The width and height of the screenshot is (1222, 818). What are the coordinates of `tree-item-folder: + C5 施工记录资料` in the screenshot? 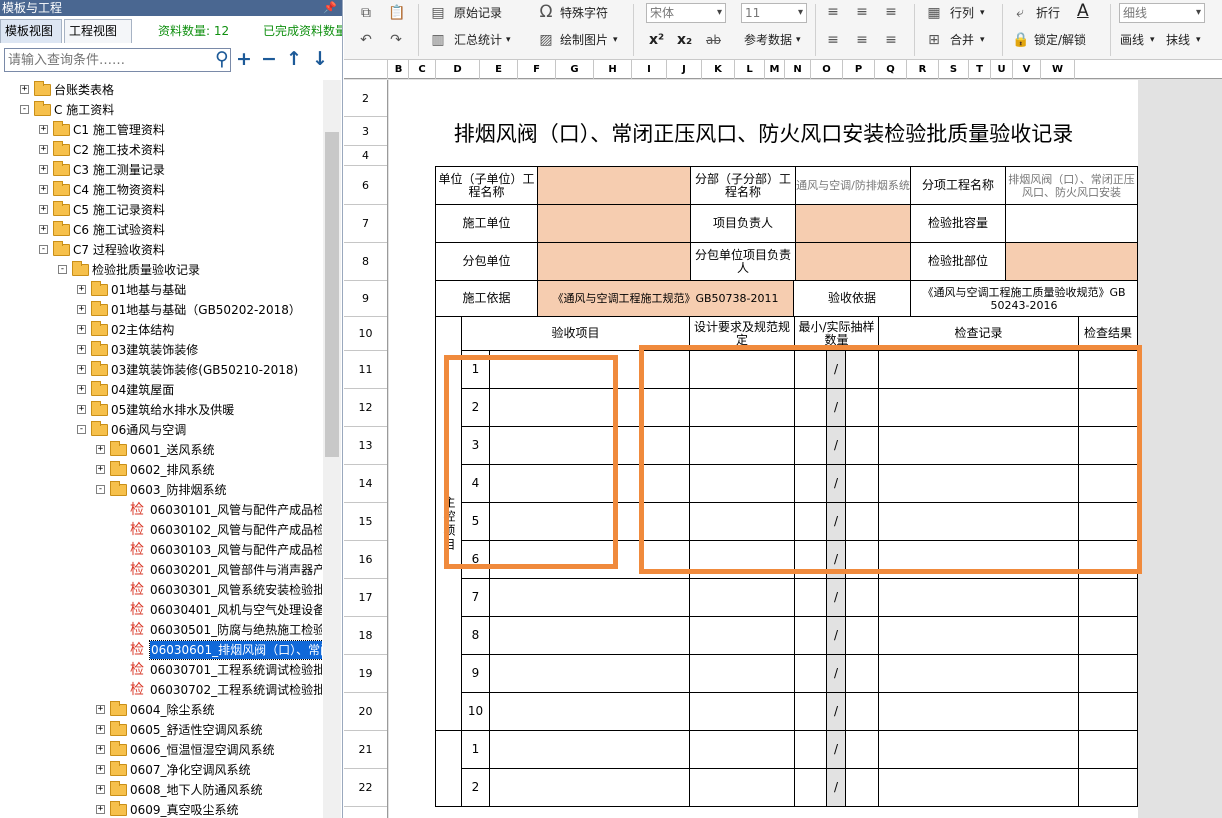 It's located at (161, 210).